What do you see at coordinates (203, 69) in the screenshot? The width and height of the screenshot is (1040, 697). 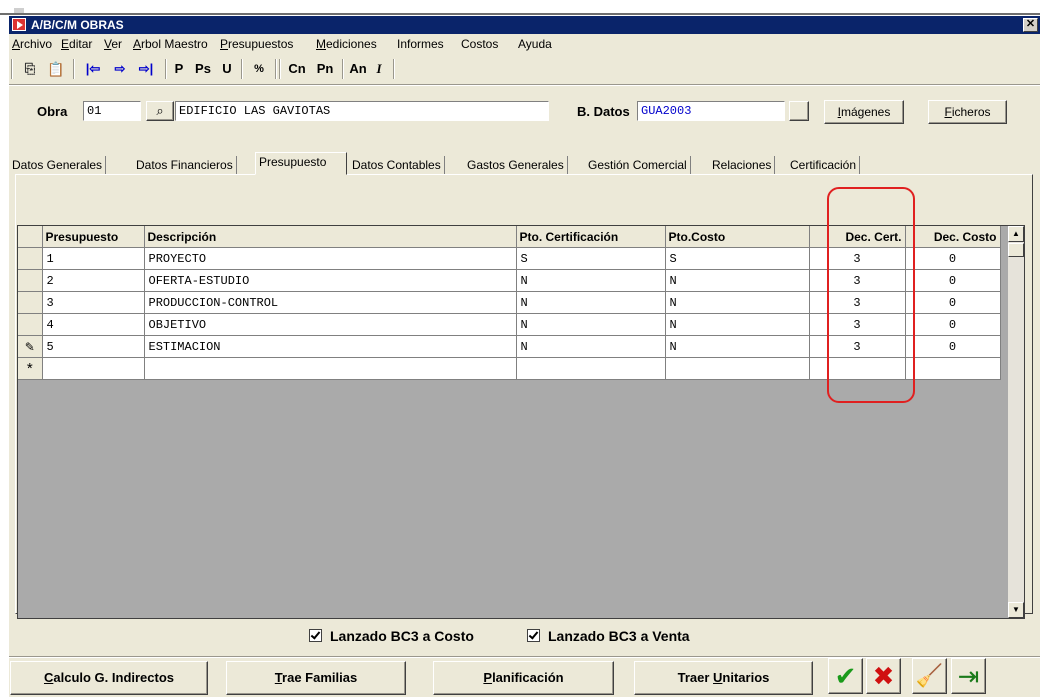 I see `ps-button: Ps` at bounding box center [203, 69].